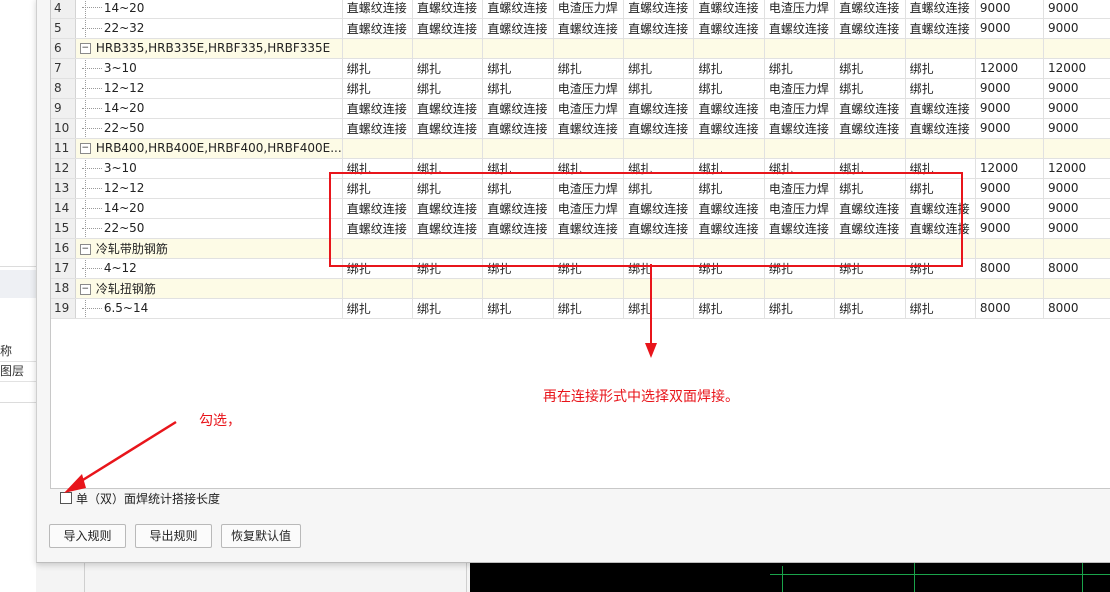 This screenshot has height=592, width=1110. Describe the element at coordinates (580, 248) in the screenshot. I see `group-row: 16− 冷轧带肋钢筋` at that location.